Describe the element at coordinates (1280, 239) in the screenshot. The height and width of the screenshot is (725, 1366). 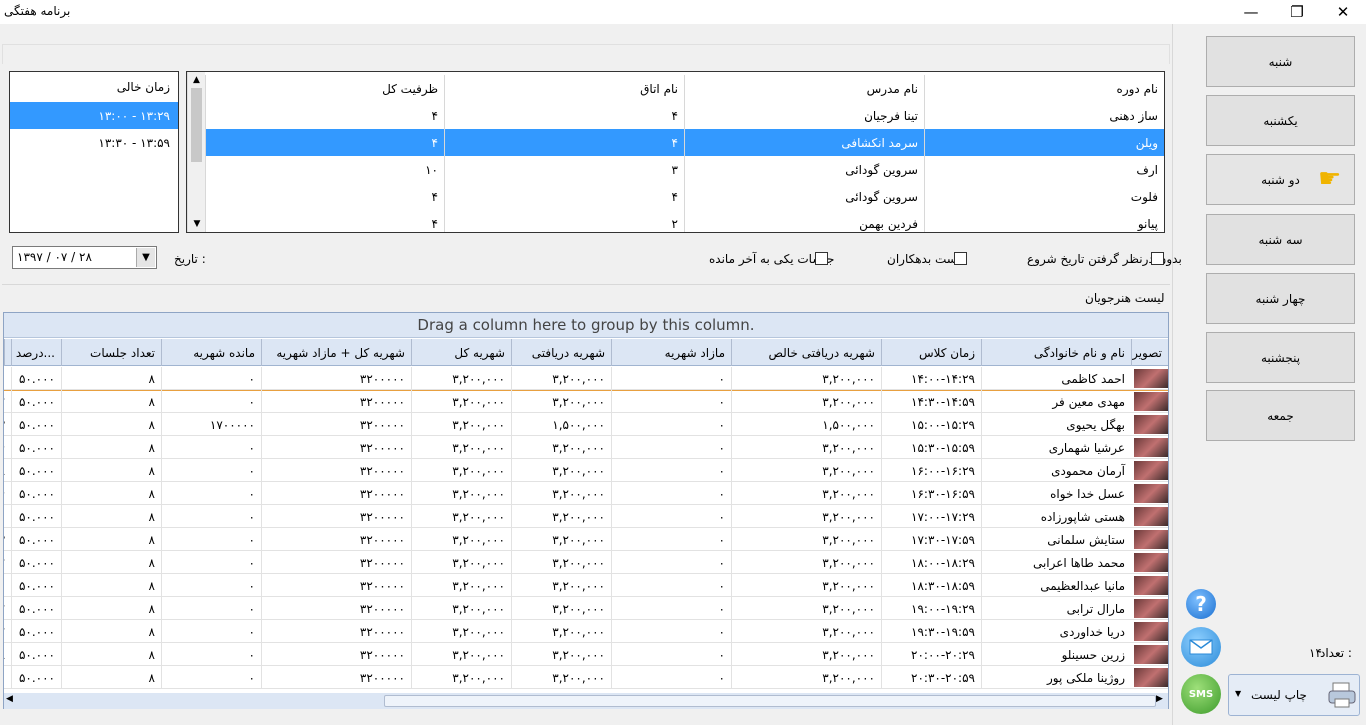
I see `day-button: سه شنبه` at that location.